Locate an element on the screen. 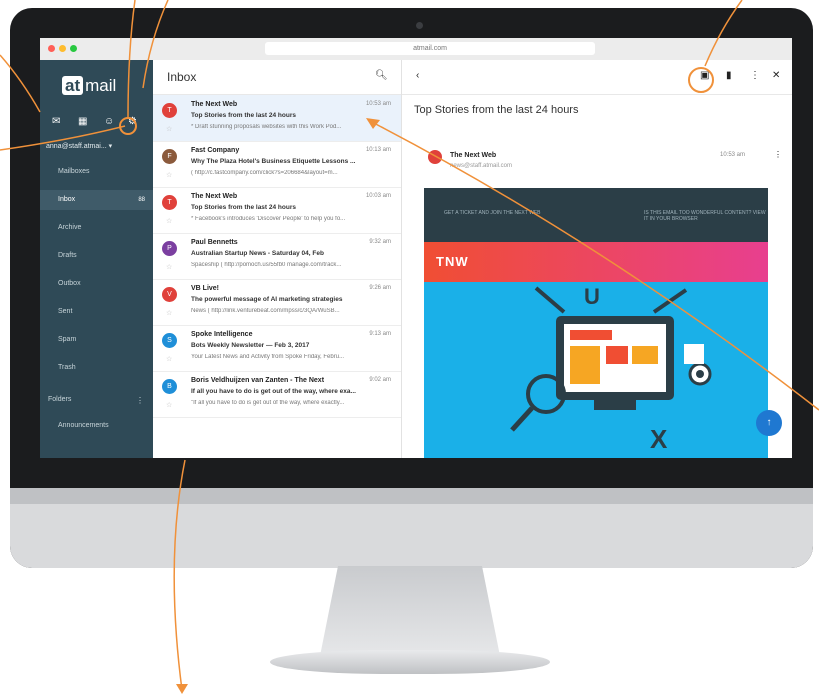 This screenshot has width=819, height=697. sender-name: Spoke Intelligence is located at coordinates (222, 334).